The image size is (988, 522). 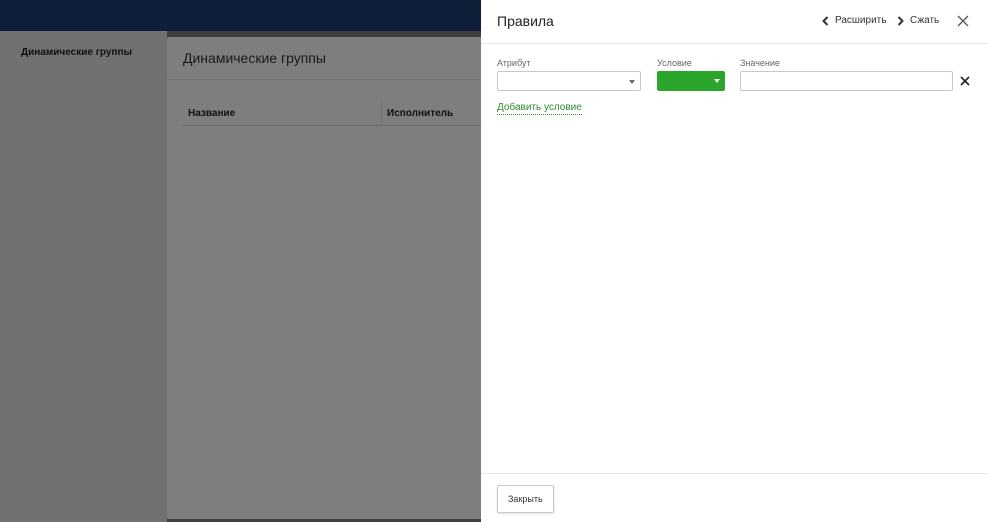 I want to click on collapse-button: Сжать, so click(x=918, y=20).